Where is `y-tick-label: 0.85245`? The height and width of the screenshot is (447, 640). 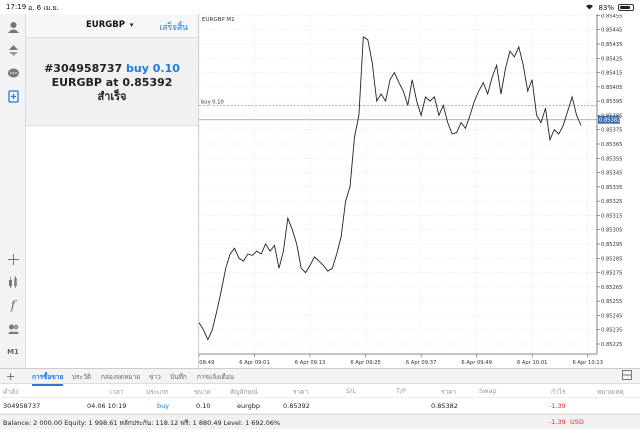
y-tick-label: 0.85245 is located at coordinates (611, 316).